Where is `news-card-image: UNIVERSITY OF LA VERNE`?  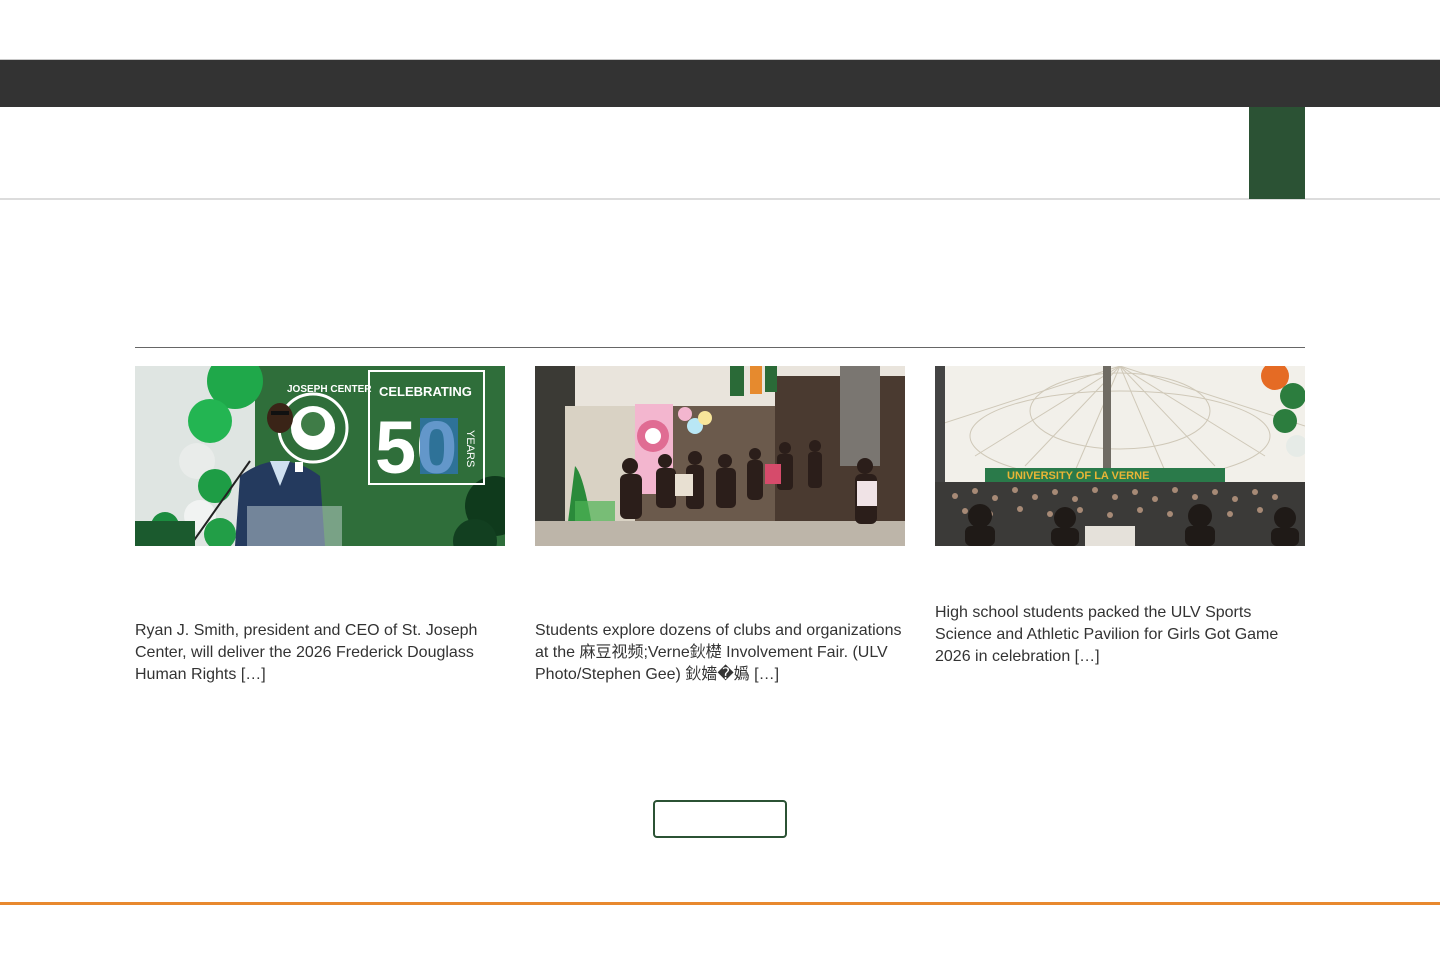
news-card-image: UNIVERSITY OF LA VERNE is located at coordinates (1120, 456).